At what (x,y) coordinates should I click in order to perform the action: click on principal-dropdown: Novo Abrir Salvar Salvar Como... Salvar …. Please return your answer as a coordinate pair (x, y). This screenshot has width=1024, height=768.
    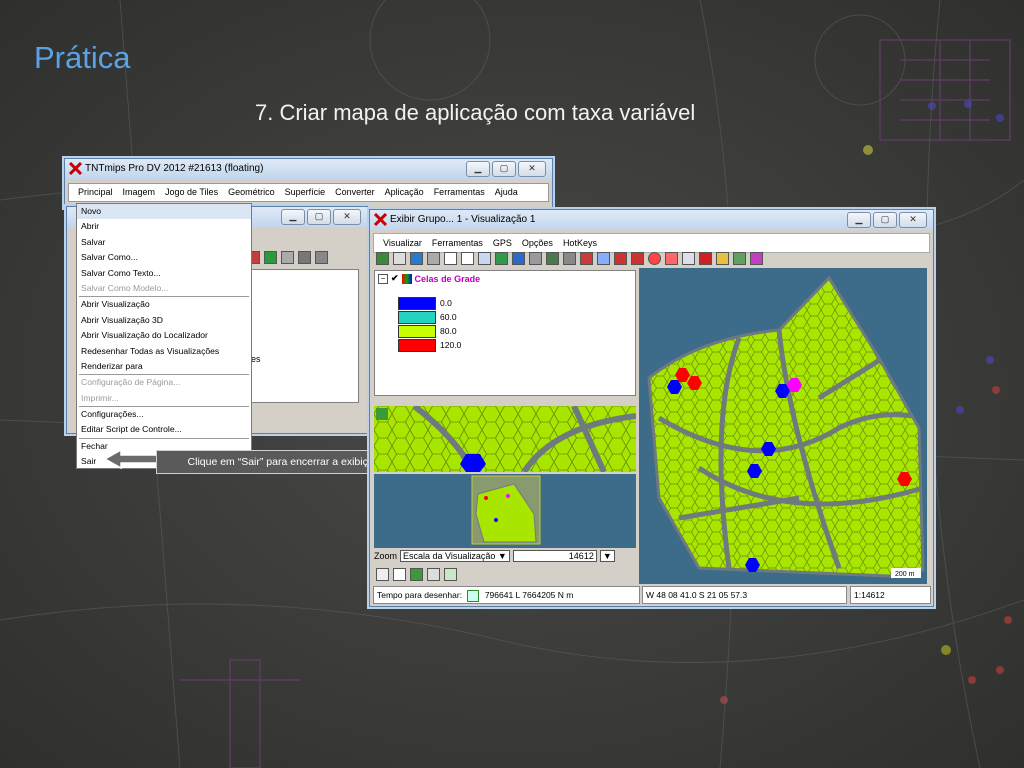
    Looking at the image, I should click on (164, 336).